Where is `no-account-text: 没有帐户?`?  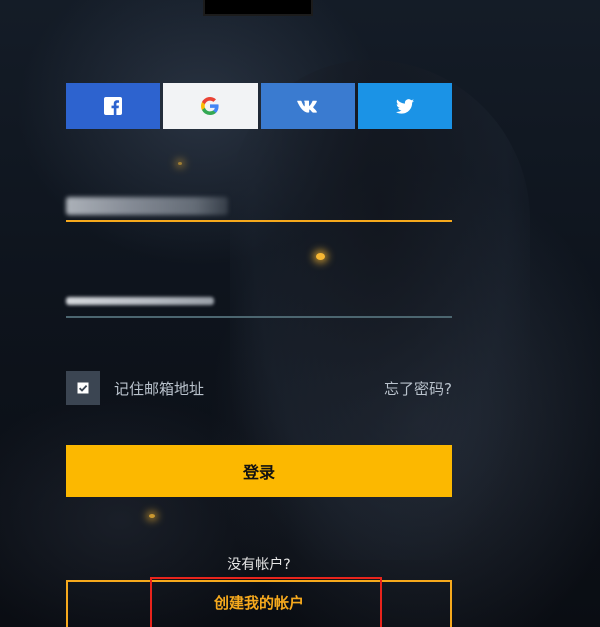 no-account-text: 没有帐户? is located at coordinates (259, 565).